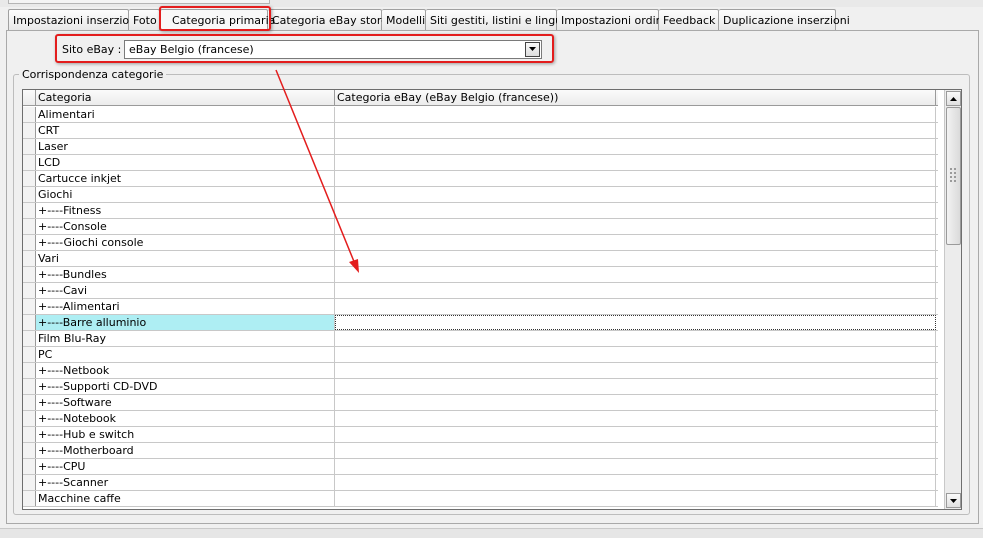 This screenshot has width=983, height=538. I want to click on cell-categoria: Alimentari, so click(185, 114).